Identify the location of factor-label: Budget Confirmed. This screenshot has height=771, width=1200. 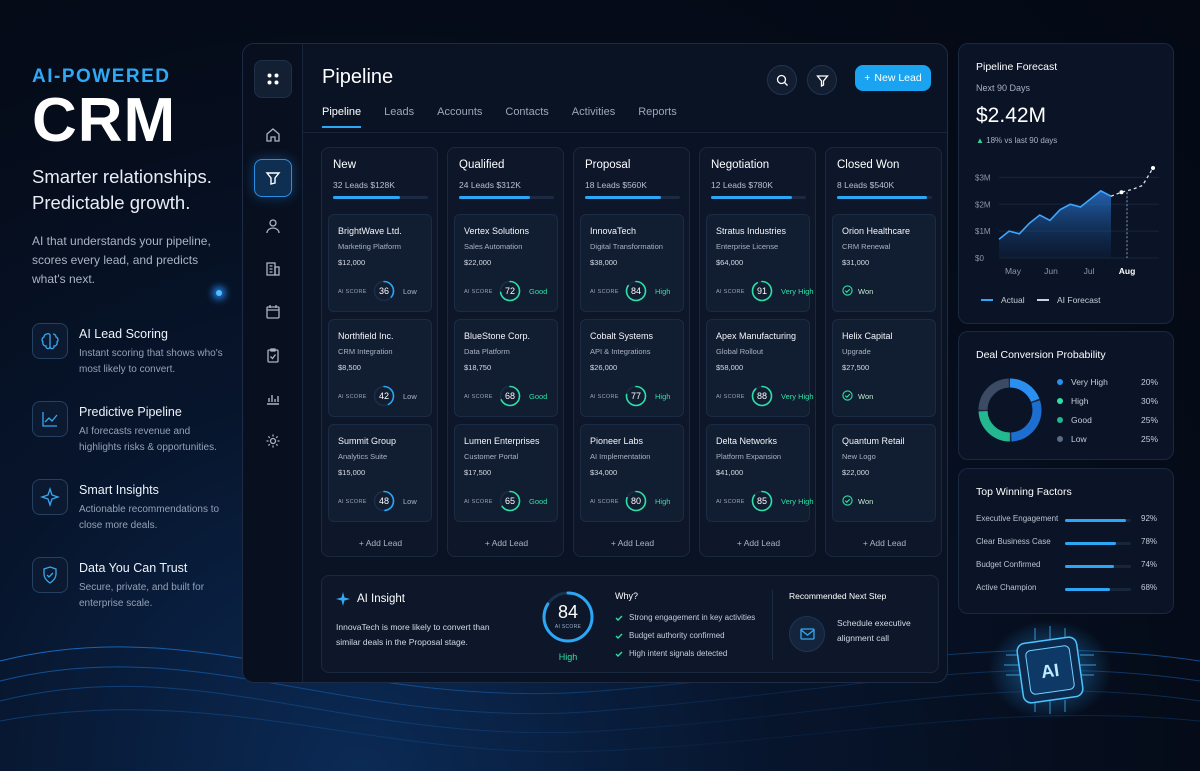
(1008, 564).